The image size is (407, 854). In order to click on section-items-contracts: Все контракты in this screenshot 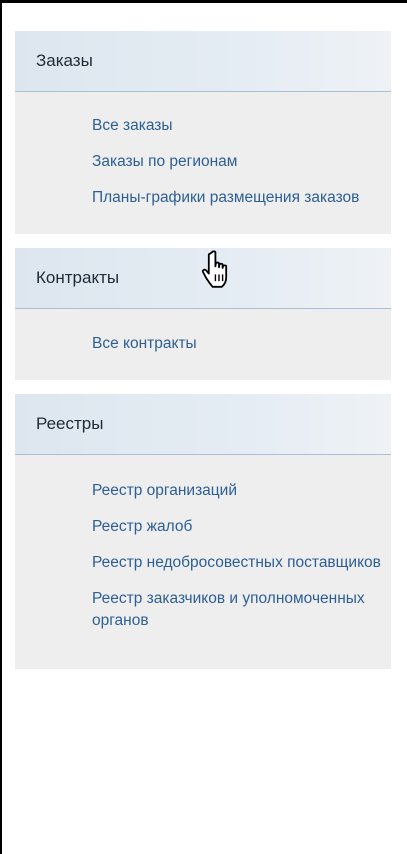, I will do `click(203, 344)`.